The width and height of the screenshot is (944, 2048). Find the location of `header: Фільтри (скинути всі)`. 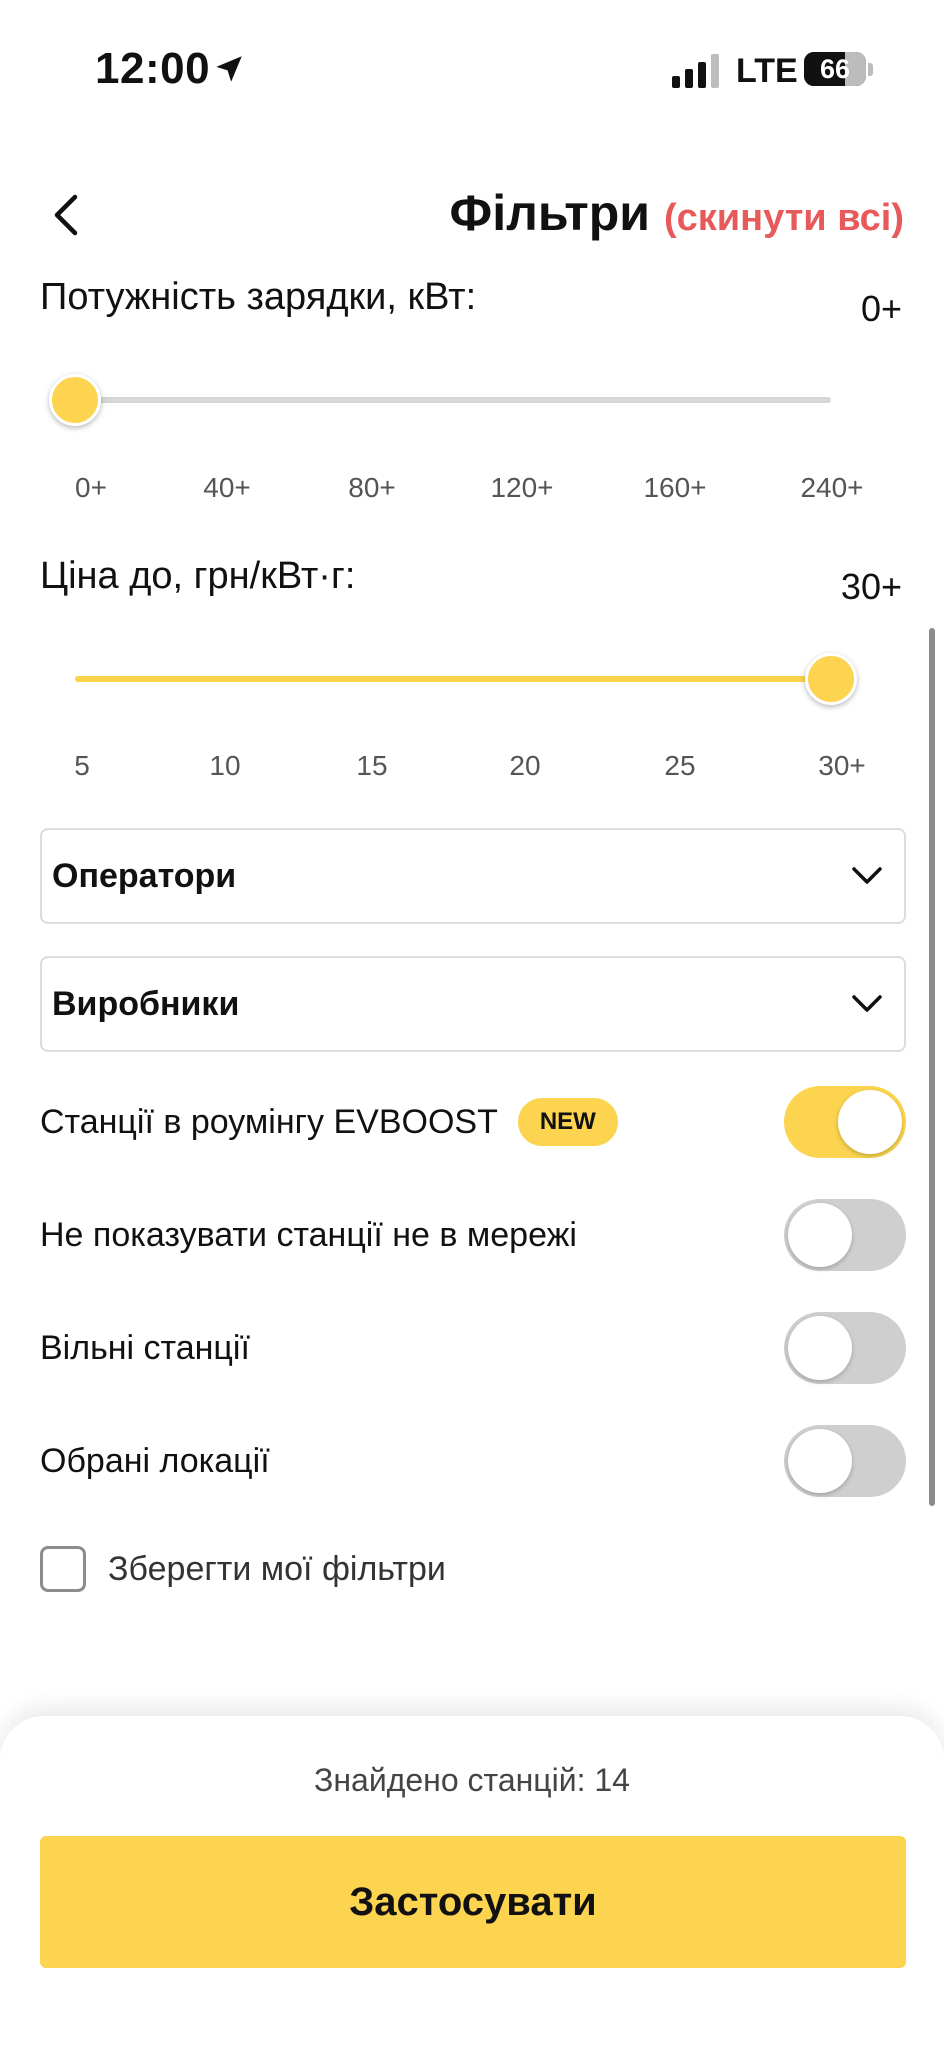

header: Фільтри (скинути всі) is located at coordinates (677, 213).